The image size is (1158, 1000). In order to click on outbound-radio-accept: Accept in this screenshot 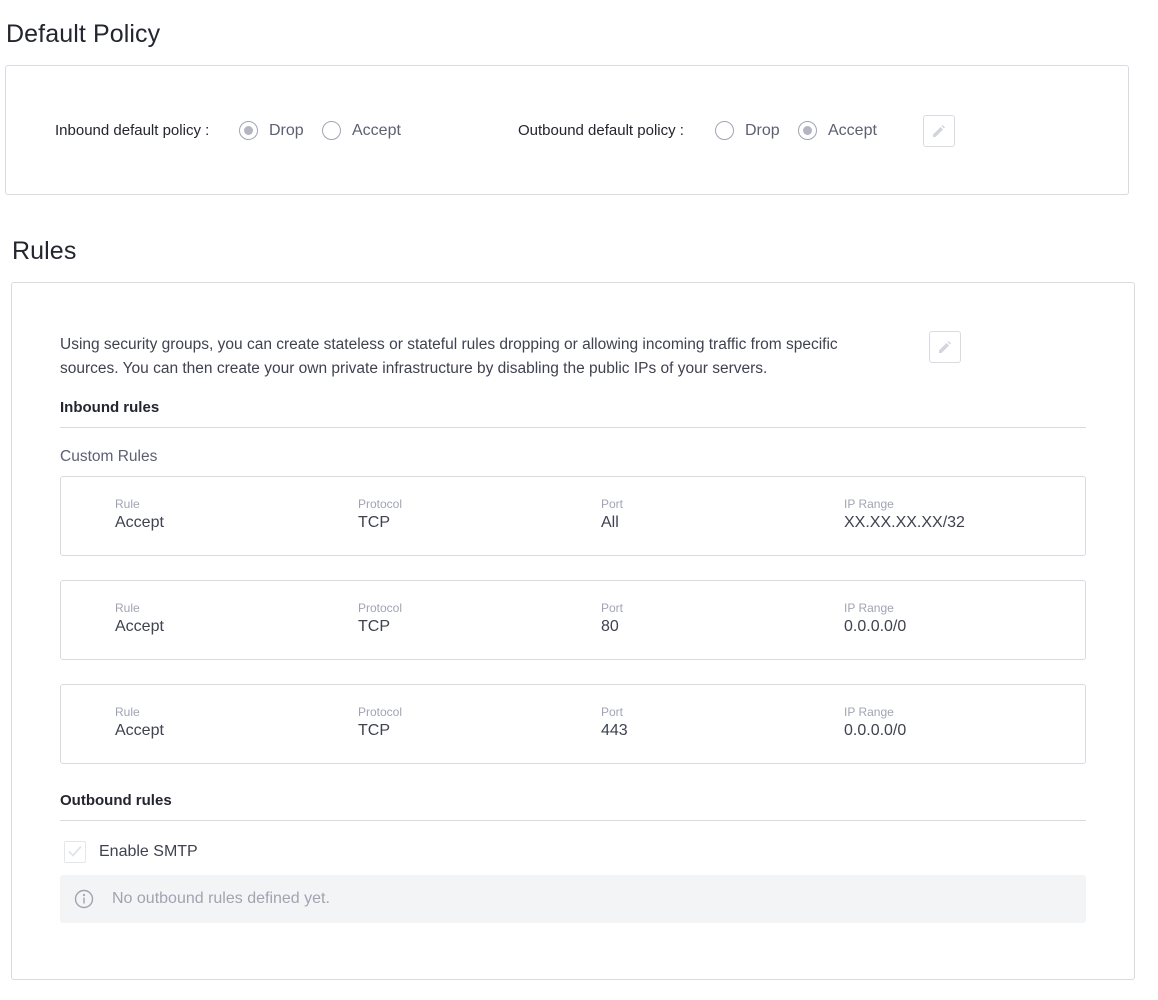, I will do `click(837, 130)`.